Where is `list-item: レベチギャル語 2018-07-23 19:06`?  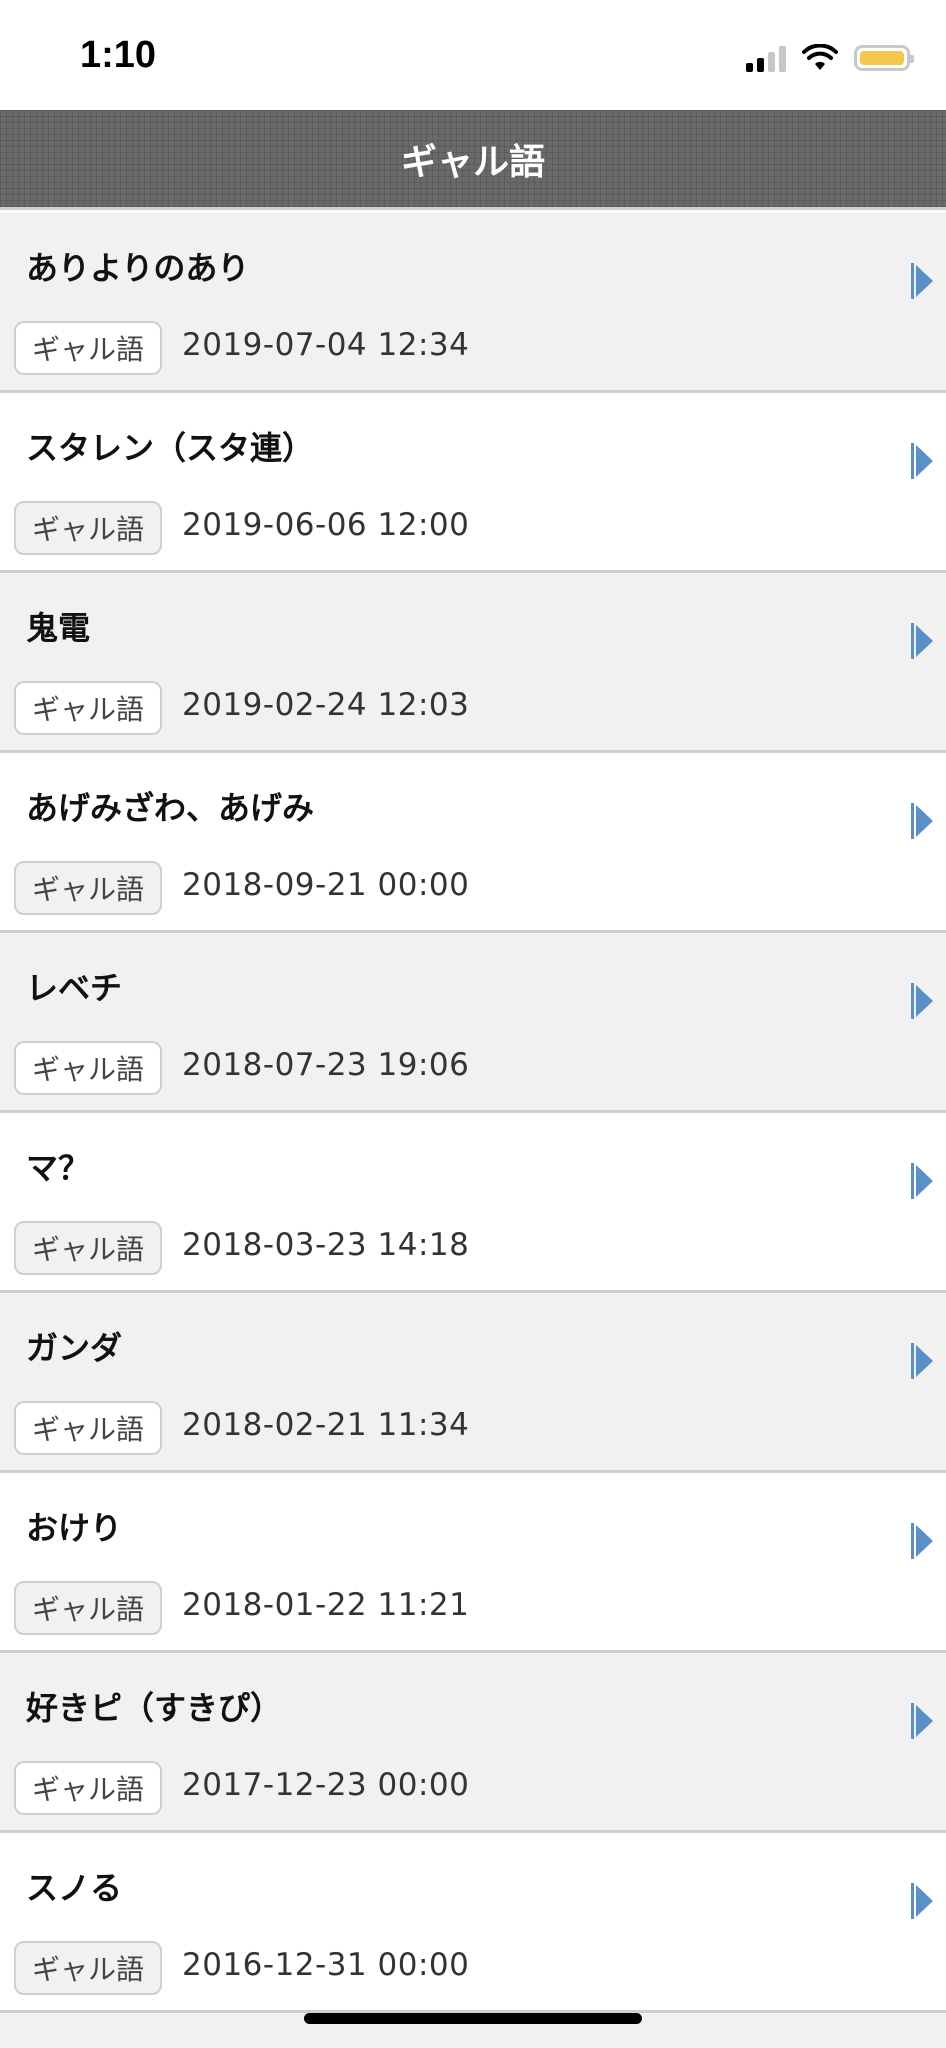 list-item: レベチギャル語 2018-07-23 19:06 is located at coordinates (473, 1023).